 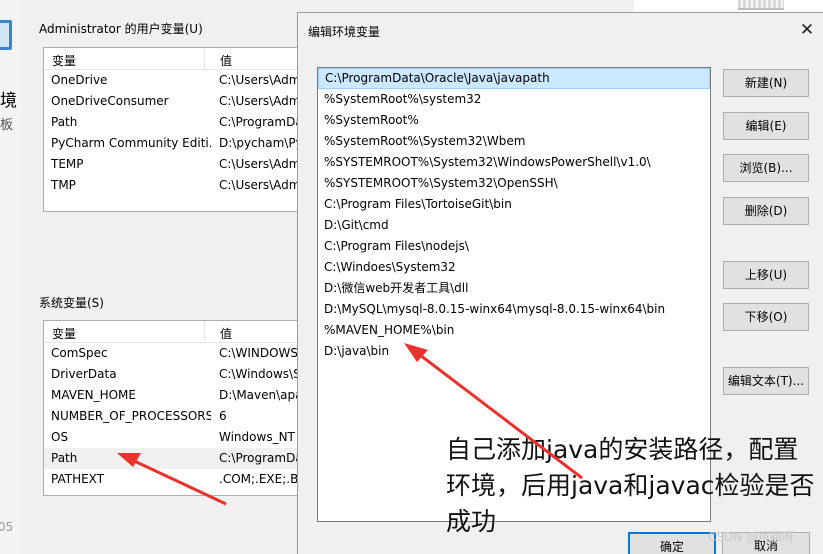 What do you see at coordinates (514, 246) in the screenshot?
I see `path-item: C:\Program Files\nodejs\` at bounding box center [514, 246].